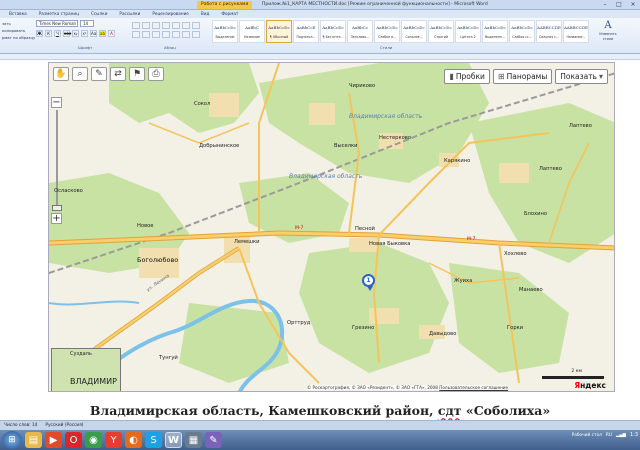 The height and width of the screenshot is (450, 640). I want to click on italic-button: К, so click(48, 33).